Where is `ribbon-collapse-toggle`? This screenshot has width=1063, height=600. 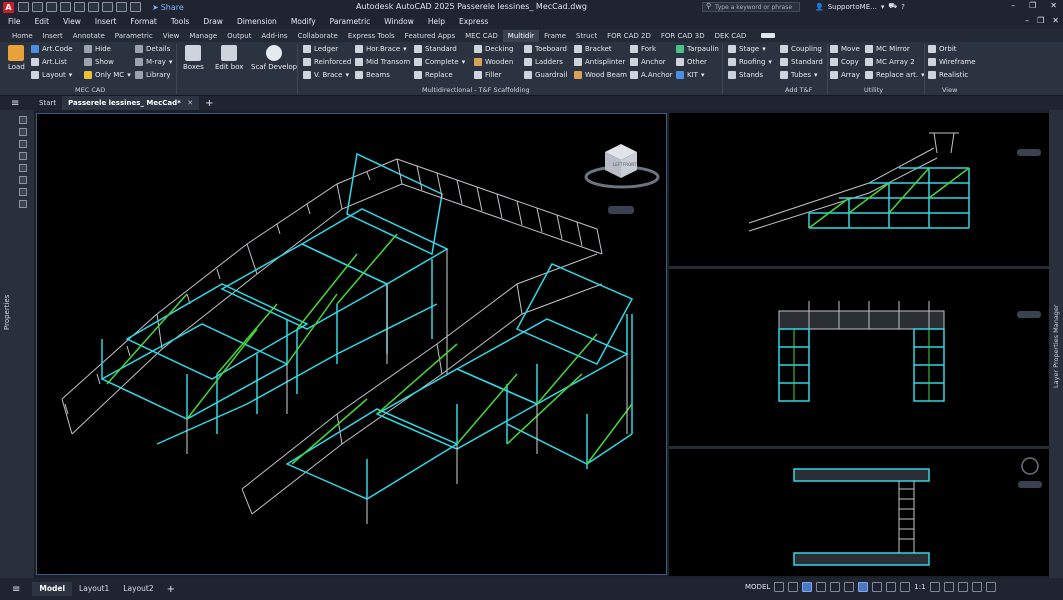
ribbon-collapse-toggle is located at coordinates (768, 35).